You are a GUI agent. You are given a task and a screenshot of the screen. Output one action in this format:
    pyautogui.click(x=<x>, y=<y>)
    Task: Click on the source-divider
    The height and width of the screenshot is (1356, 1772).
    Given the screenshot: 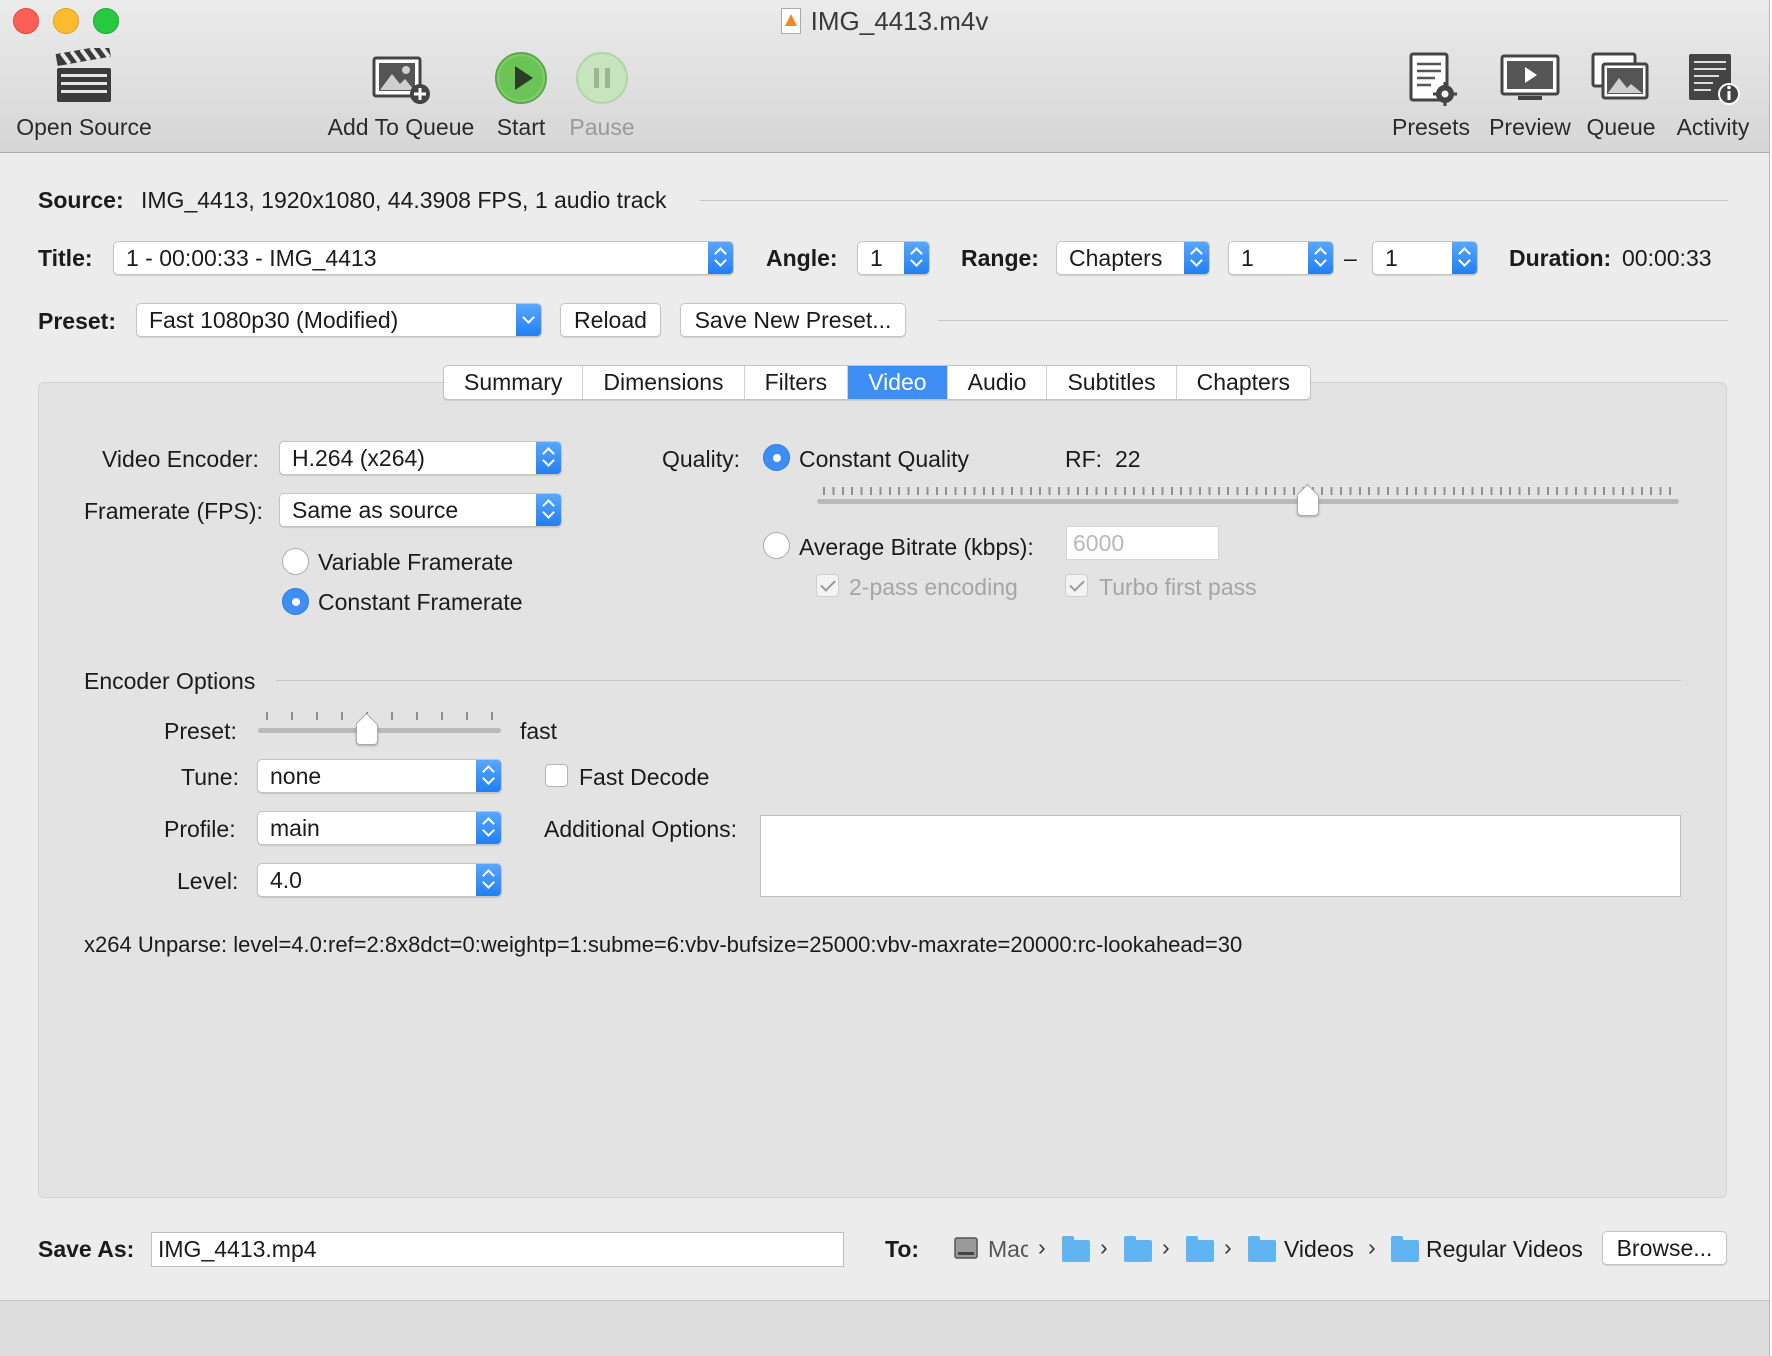 What is the action you would take?
    pyautogui.click(x=1214, y=200)
    